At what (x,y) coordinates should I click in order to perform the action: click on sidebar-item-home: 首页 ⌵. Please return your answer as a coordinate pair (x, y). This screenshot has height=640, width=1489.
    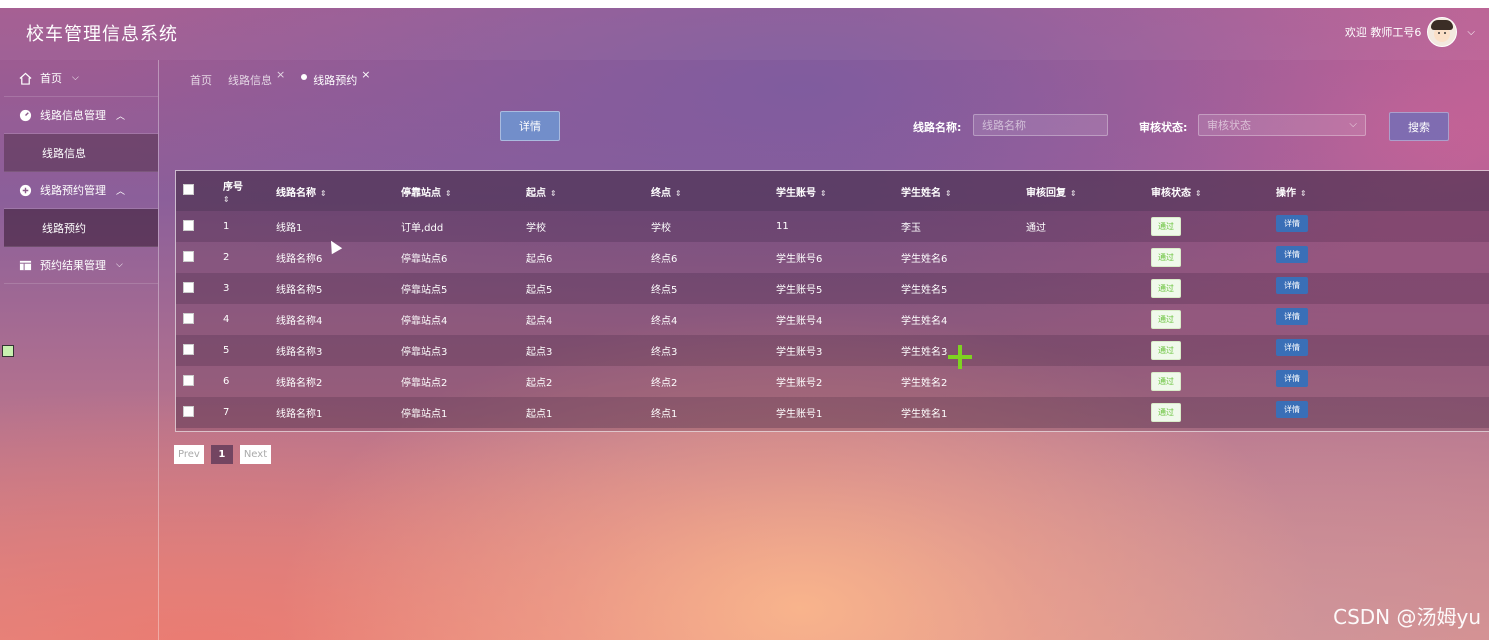
    Looking at the image, I should click on (81, 78).